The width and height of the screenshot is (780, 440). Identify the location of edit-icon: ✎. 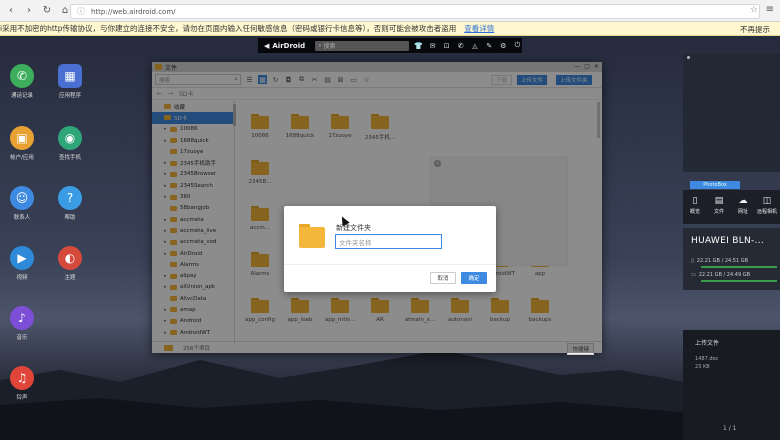
(489, 46).